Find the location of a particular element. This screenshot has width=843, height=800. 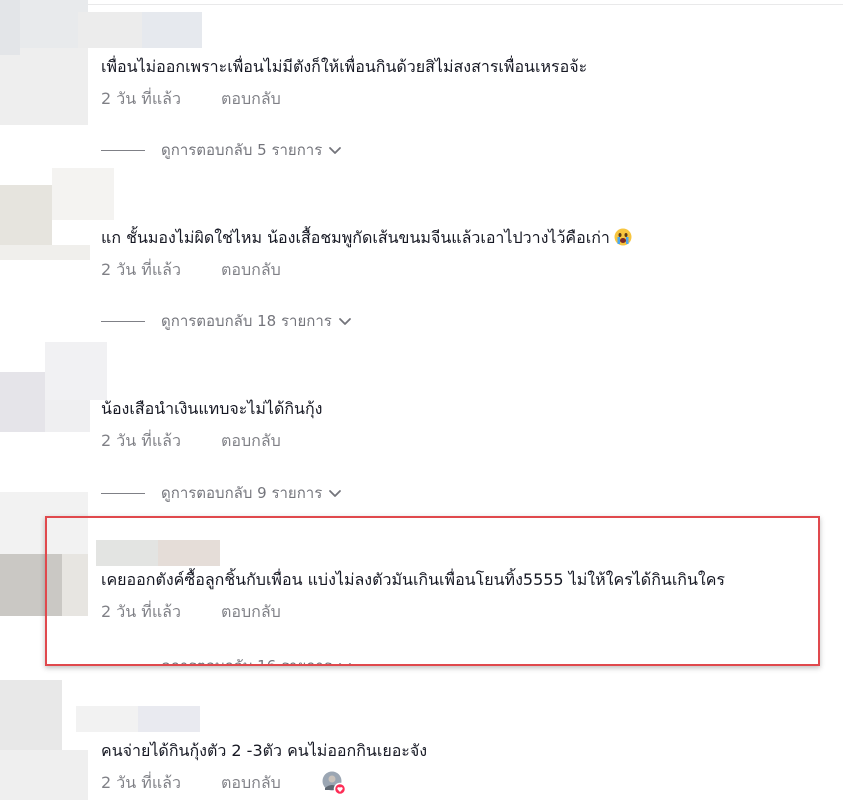

view-replies-label: ดูการตอบกลับ 9 รายการ is located at coordinates (242, 493).